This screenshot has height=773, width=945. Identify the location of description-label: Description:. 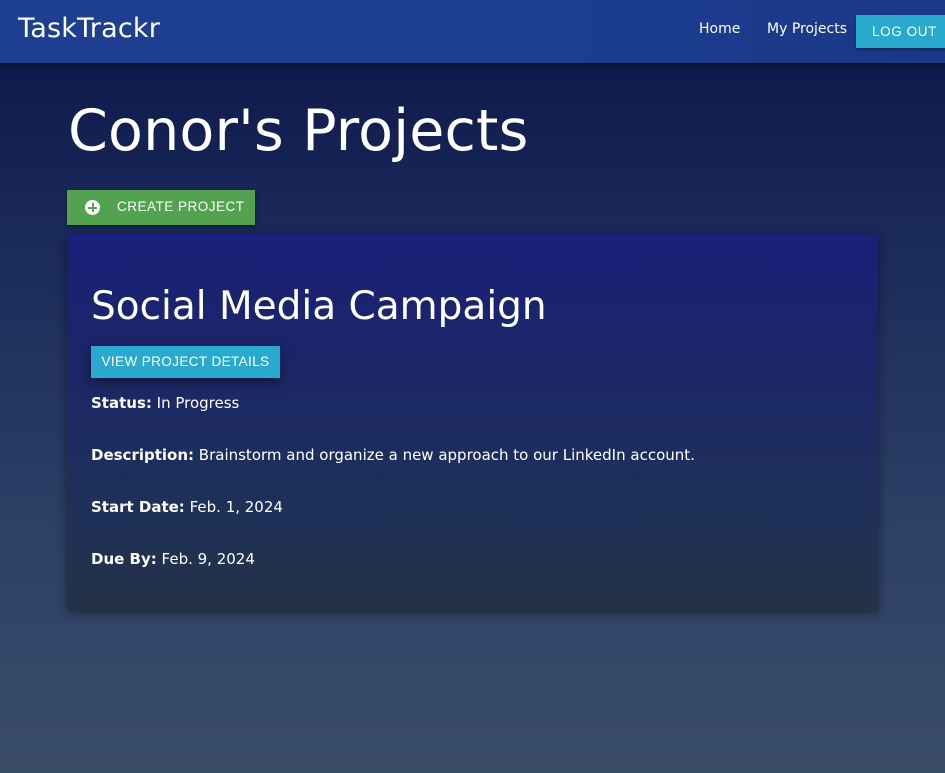
(143, 455).